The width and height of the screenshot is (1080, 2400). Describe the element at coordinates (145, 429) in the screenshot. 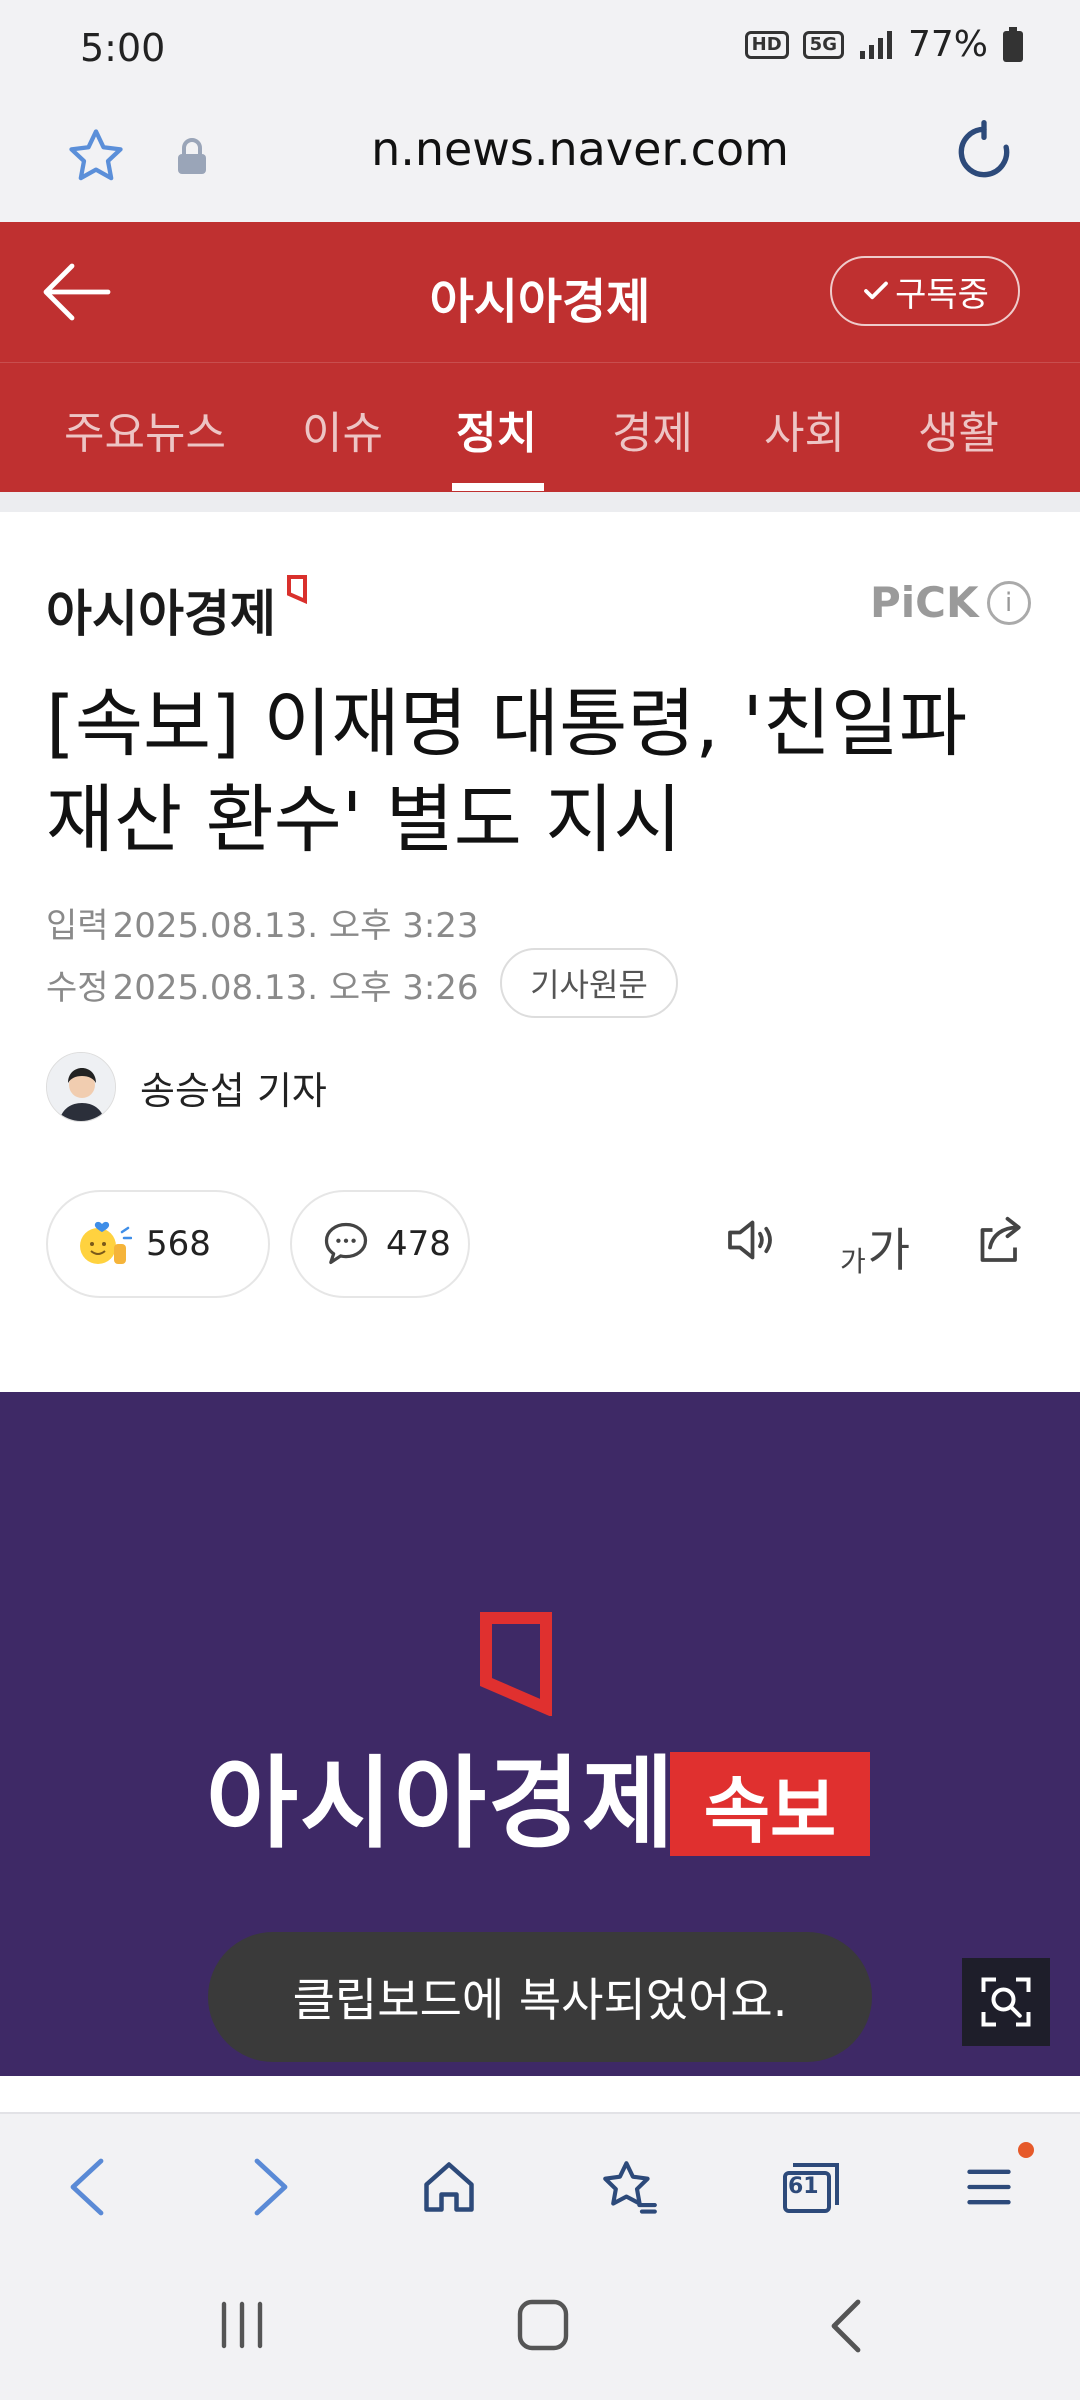

I see `tab-main-news: 주요뉴스` at that location.